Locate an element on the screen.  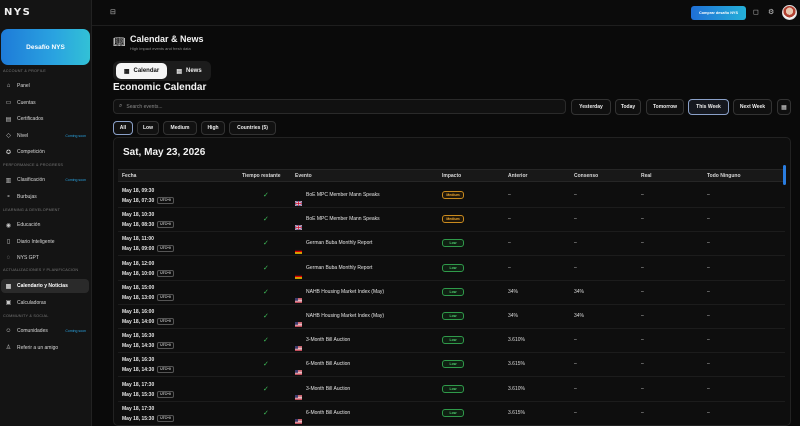
col-real: Real is located at coordinates (646, 176).